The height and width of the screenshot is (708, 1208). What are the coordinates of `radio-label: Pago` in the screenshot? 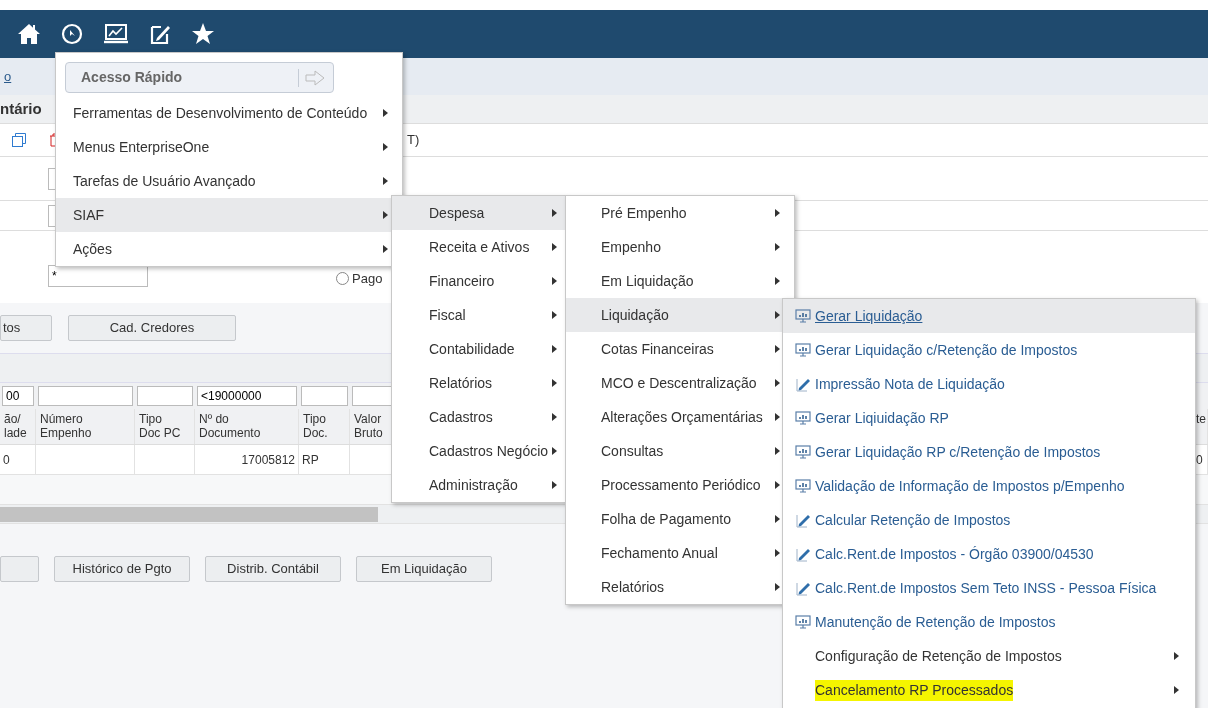 It's located at (367, 279).